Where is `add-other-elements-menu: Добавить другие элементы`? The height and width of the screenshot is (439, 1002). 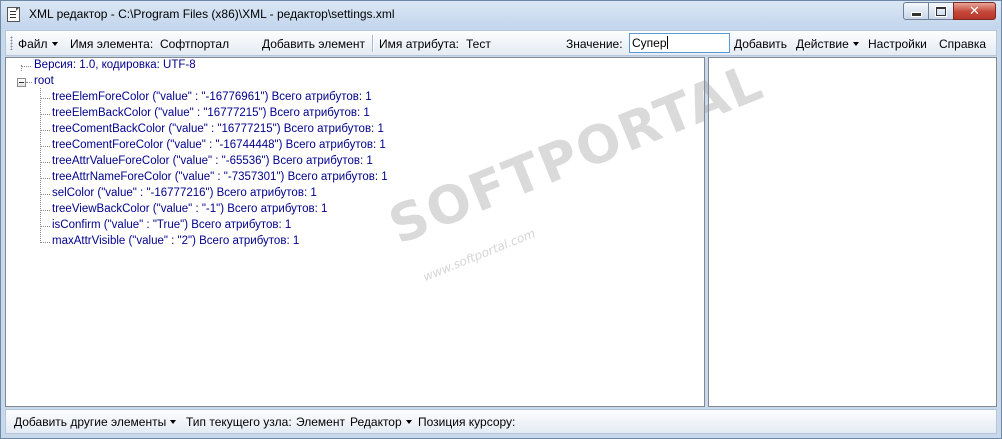 add-other-elements-menu: Добавить другие элементы is located at coordinates (95, 422).